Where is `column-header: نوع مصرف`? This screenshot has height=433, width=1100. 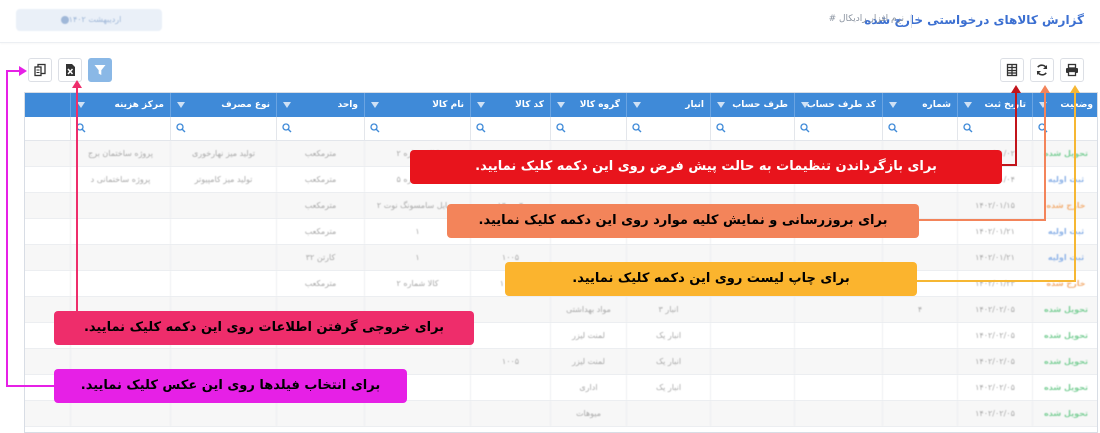
column-header: نوع مصرف is located at coordinates (223, 105).